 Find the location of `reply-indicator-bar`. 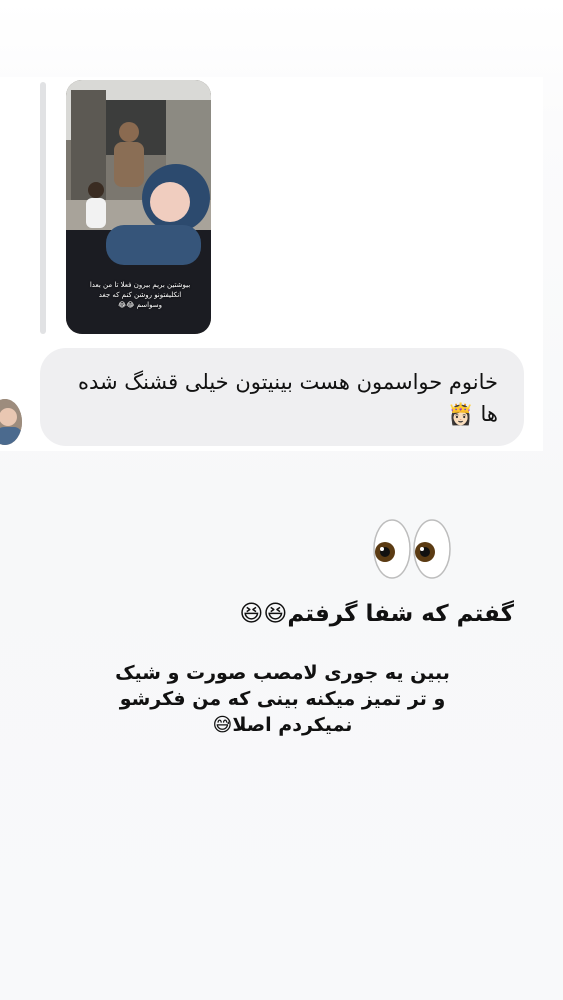

reply-indicator-bar is located at coordinates (43, 208).